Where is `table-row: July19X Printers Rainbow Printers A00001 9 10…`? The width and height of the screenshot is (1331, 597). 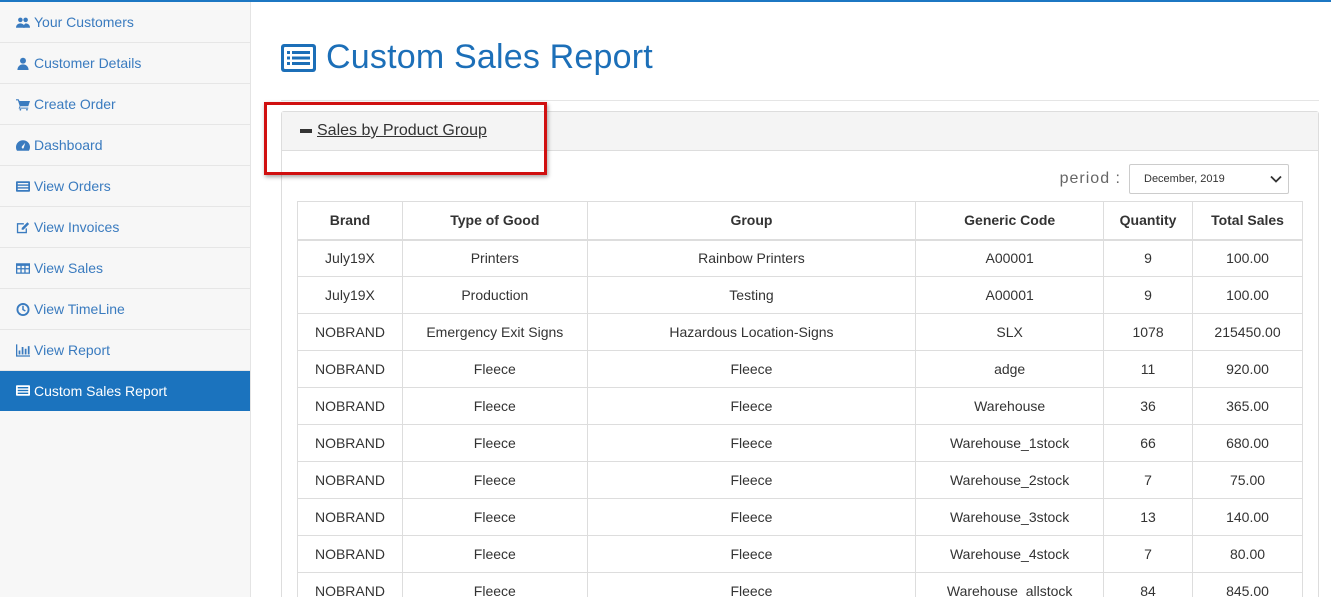 table-row: July19X Printers Rainbow Printers A00001 9 10… is located at coordinates (800, 258).